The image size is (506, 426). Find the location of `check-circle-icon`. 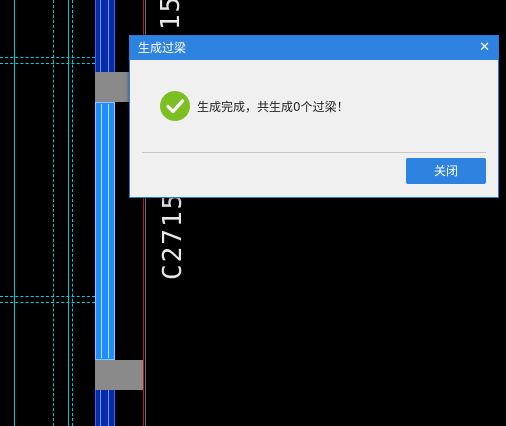

check-circle-icon is located at coordinates (175, 106).